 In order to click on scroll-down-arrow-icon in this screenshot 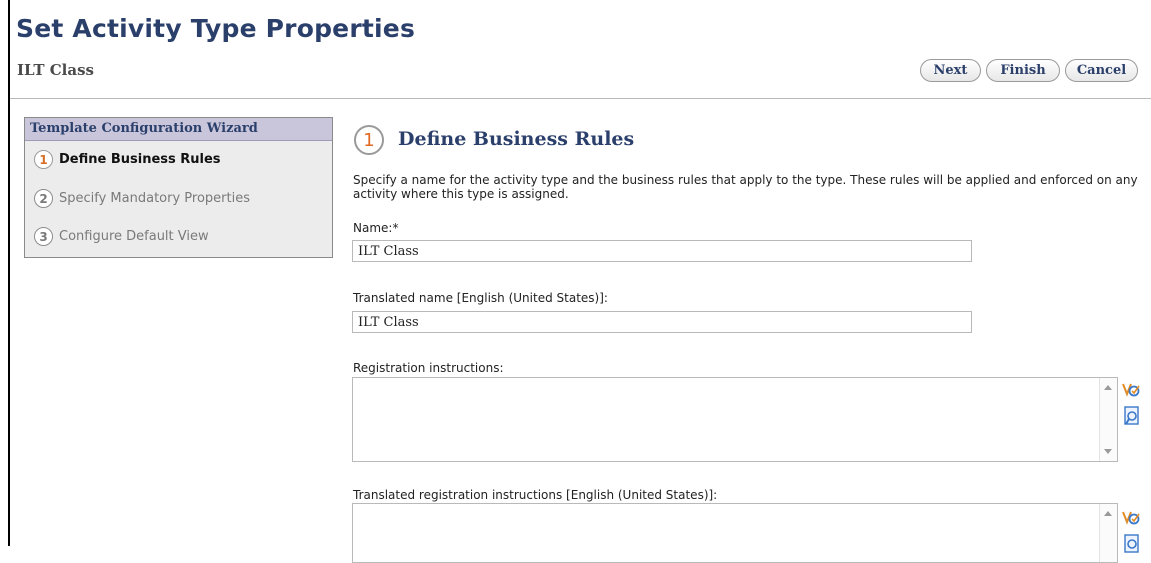, I will do `click(1108, 451)`.